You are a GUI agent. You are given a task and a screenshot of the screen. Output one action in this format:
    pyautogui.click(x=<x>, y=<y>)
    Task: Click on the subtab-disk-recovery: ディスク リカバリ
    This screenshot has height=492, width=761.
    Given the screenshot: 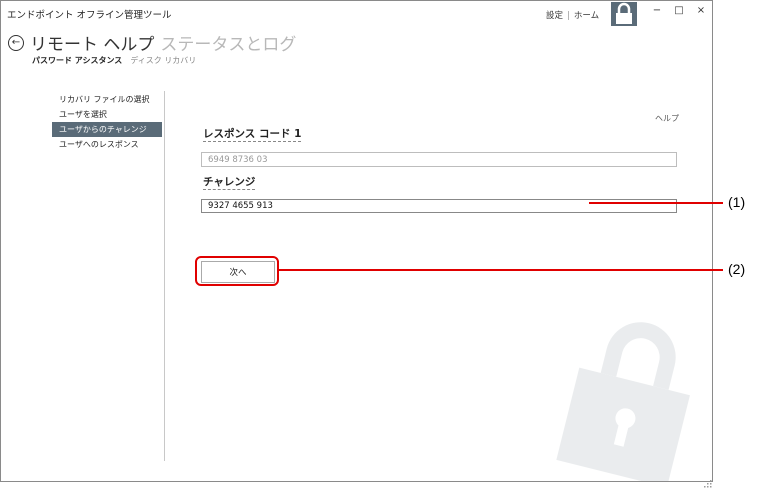 What is the action you would take?
    pyautogui.click(x=163, y=60)
    